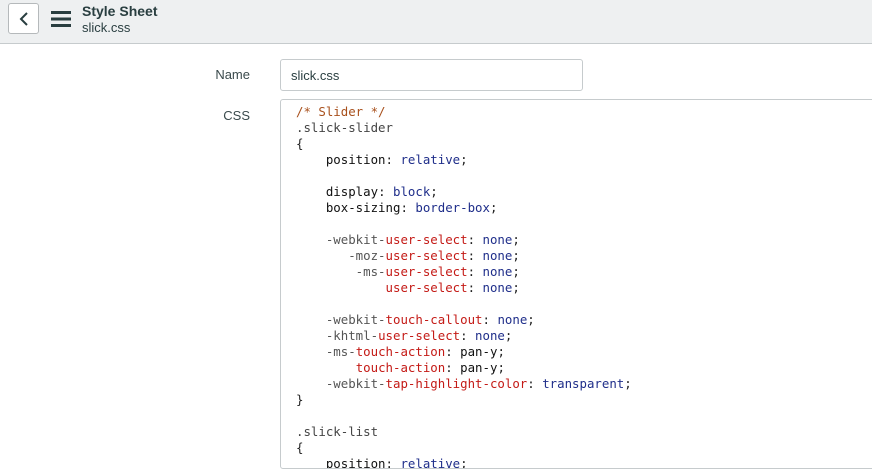  I want to click on code-token: -moz-, so click(341, 255).